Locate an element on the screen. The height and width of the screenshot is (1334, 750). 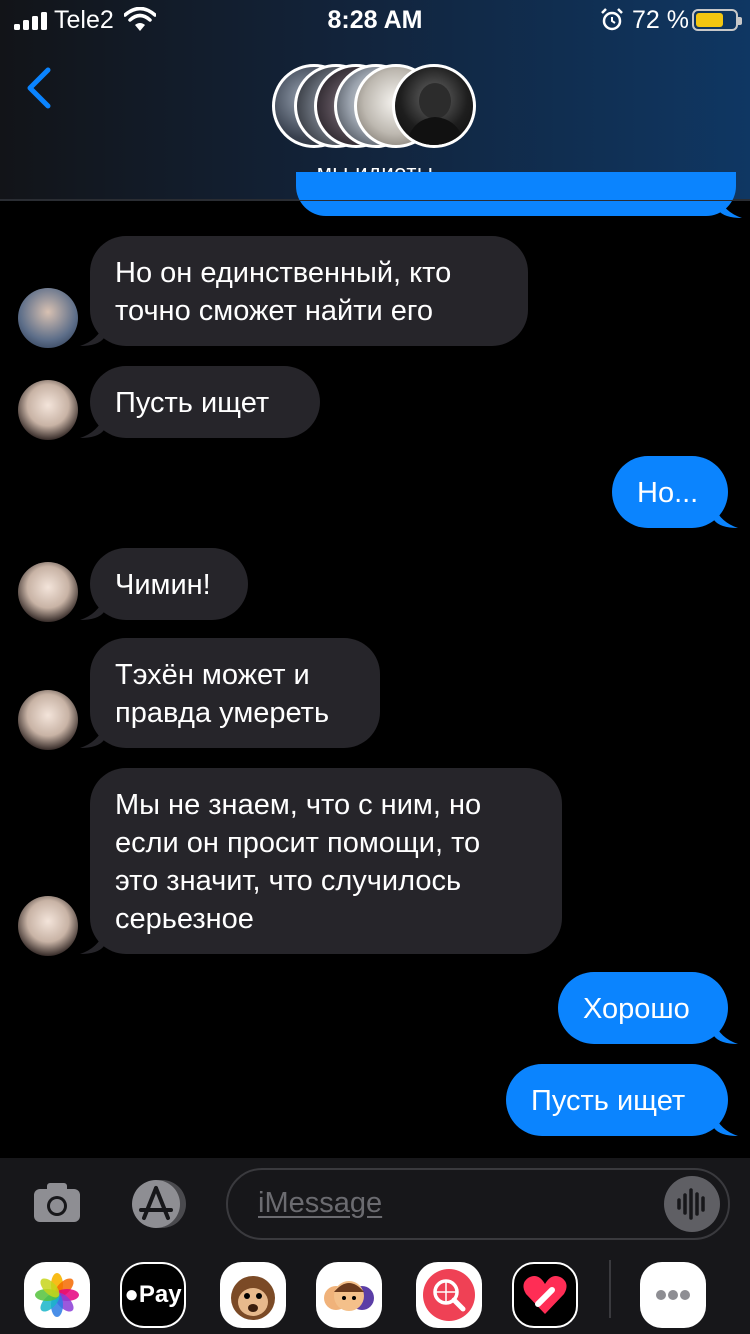
message-text: Хорошо is located at coordinates (636, 1009).